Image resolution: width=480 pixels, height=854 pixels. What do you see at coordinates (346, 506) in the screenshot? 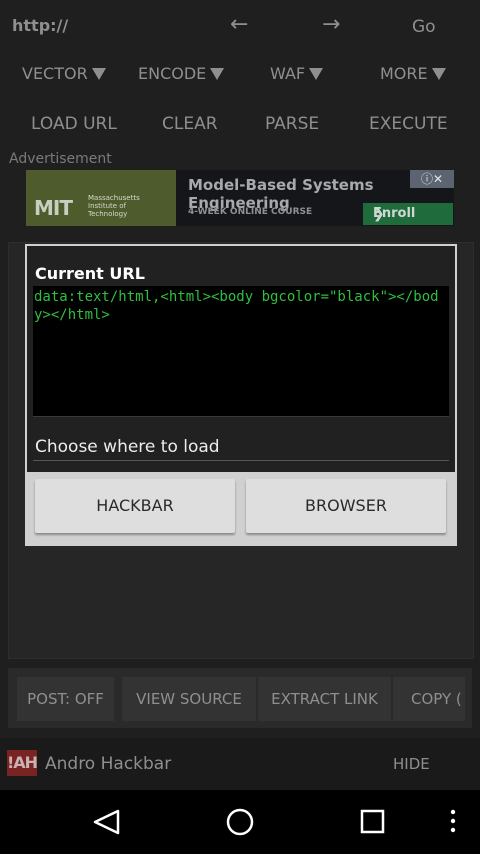
I see `browser-button: BROWSER` at bounding box center [346, 506].